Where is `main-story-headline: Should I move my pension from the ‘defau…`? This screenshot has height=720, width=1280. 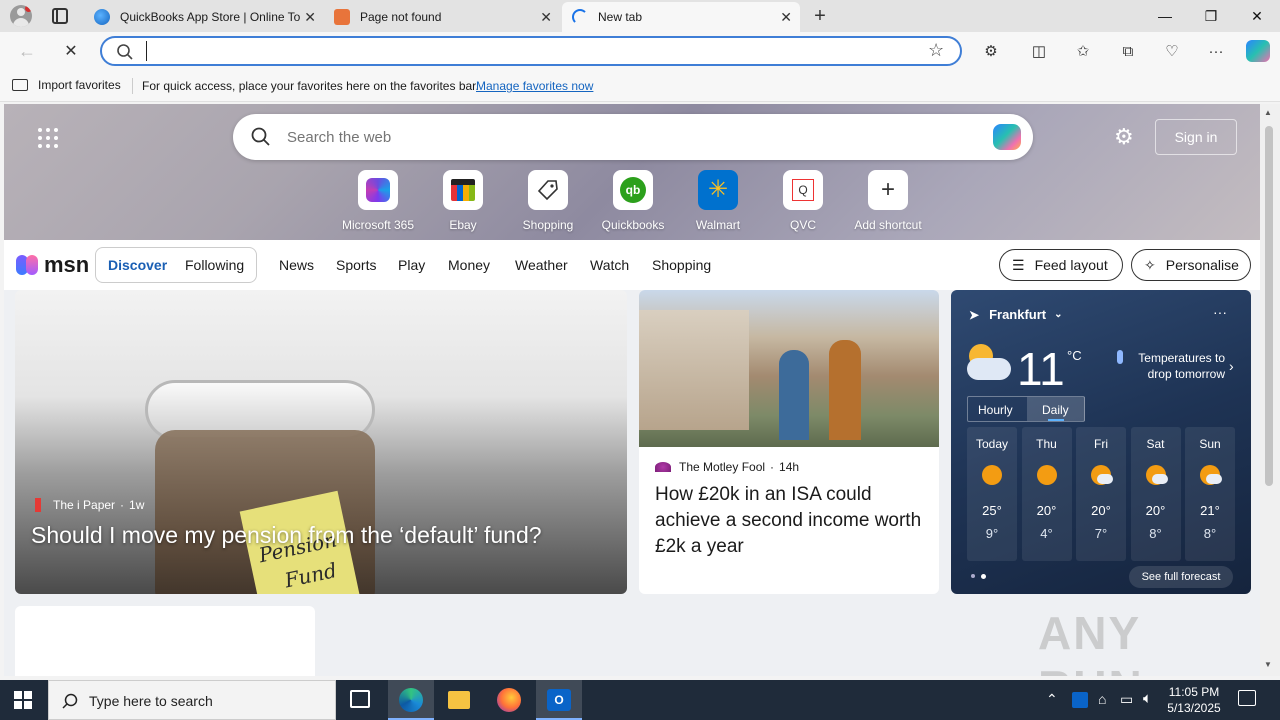 main-story-headline: Should I move my pension from the ‘defau… is located at coordinates (321, 535).